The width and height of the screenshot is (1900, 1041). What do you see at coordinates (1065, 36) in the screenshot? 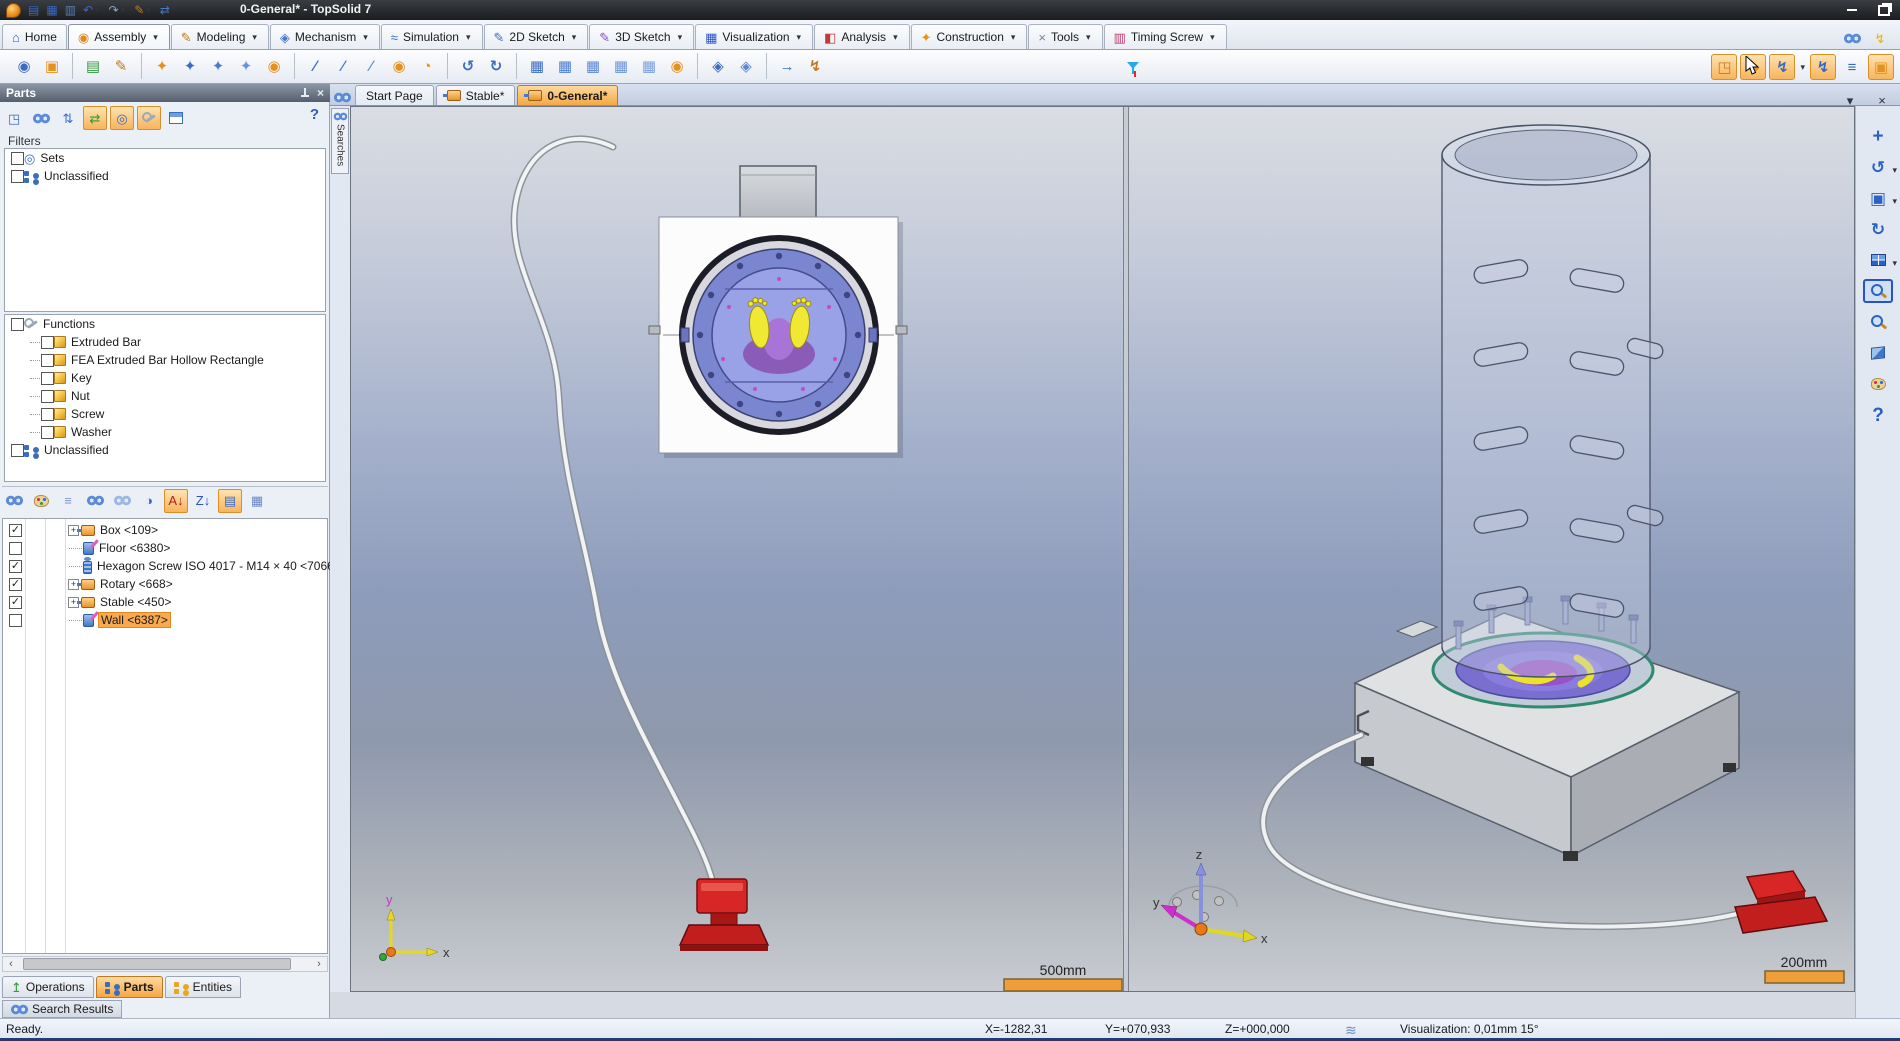
I see `ribbon-tab-tools: × Tools ▾` at bounding box center [1065, 36].